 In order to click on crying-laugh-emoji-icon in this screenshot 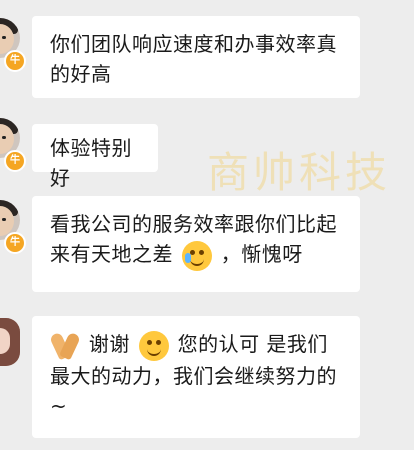, I will do `click(196, 255)`.